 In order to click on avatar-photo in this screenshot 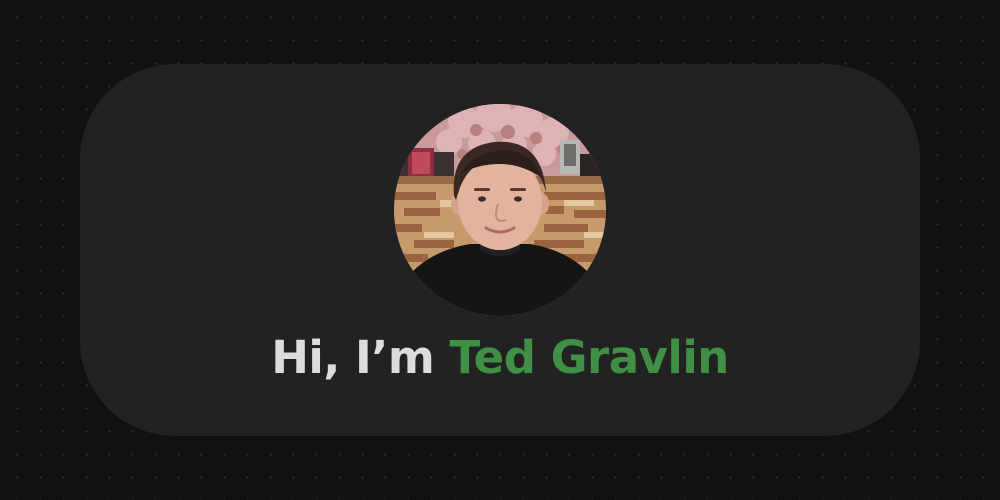, I will do `click(500, 210)`.